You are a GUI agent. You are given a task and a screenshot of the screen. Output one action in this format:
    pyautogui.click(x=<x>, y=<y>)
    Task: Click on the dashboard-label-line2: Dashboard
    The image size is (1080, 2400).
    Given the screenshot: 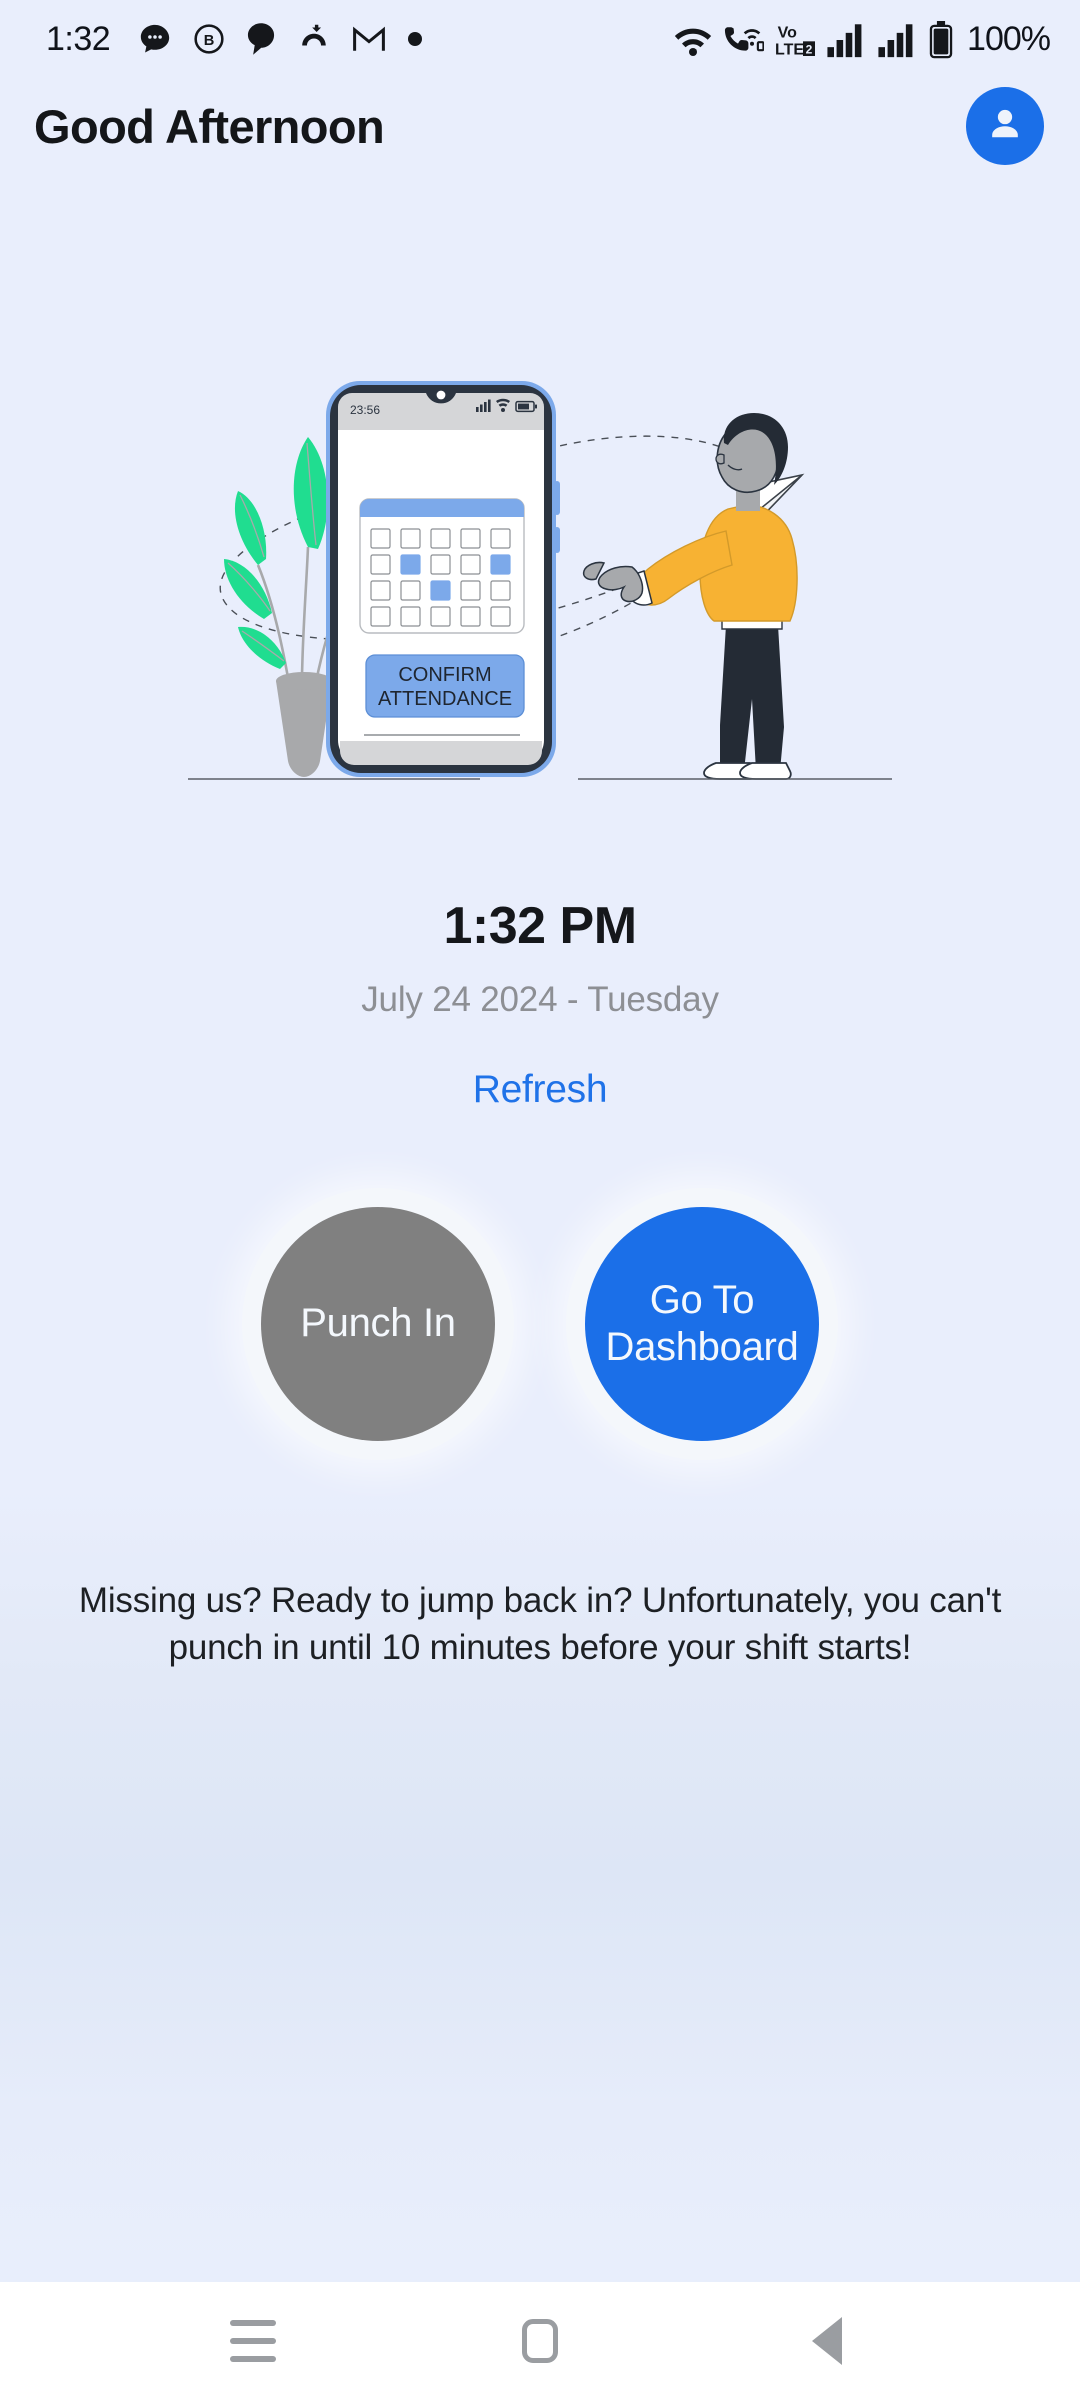 What is the action you would take?
    pyautogui.click(x=702, y=1347)
    